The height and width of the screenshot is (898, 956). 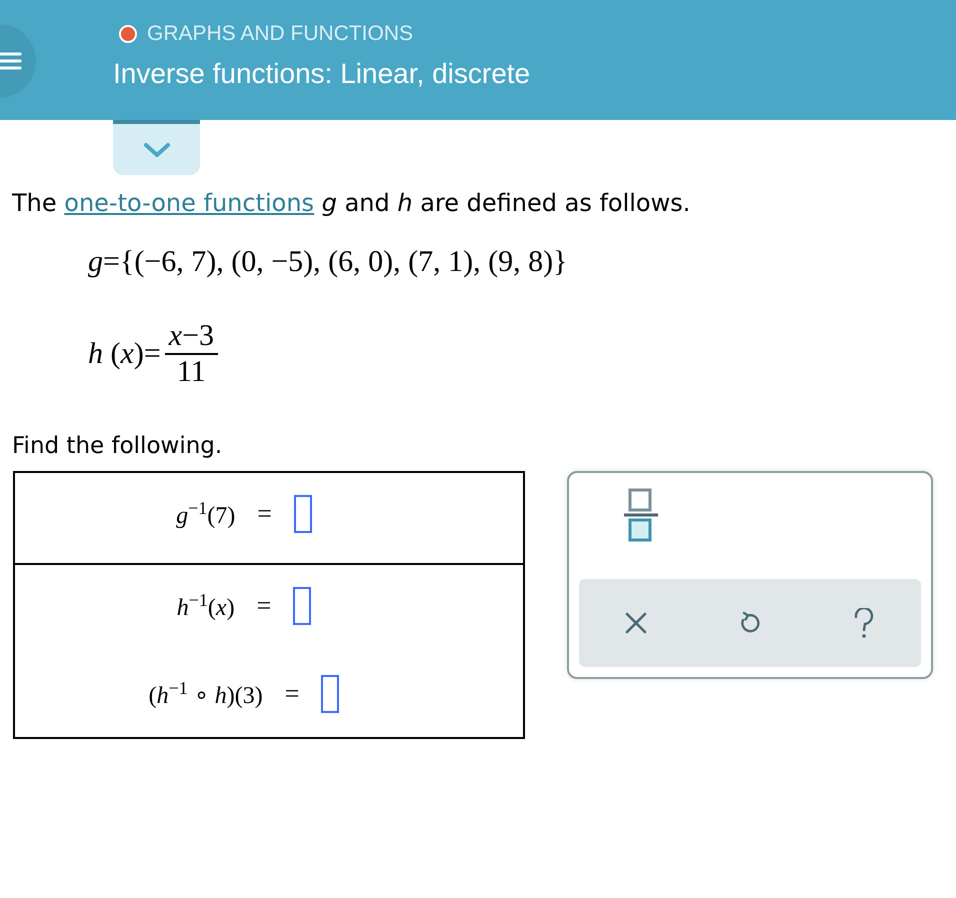 I want to click on math-expression: h$^{−1}$(x), so click(x=205, y=606).